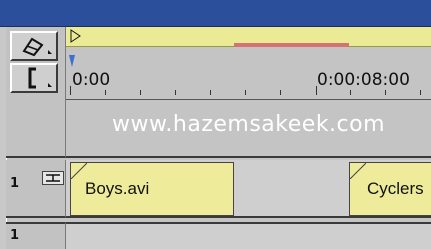 Image resolution: width=431 pixels, height=249 pixels. What do you see at coordinates (117, 188) in the screenshot?
I see `clip-label: Boys.avi` at bounding box center [117, 188].